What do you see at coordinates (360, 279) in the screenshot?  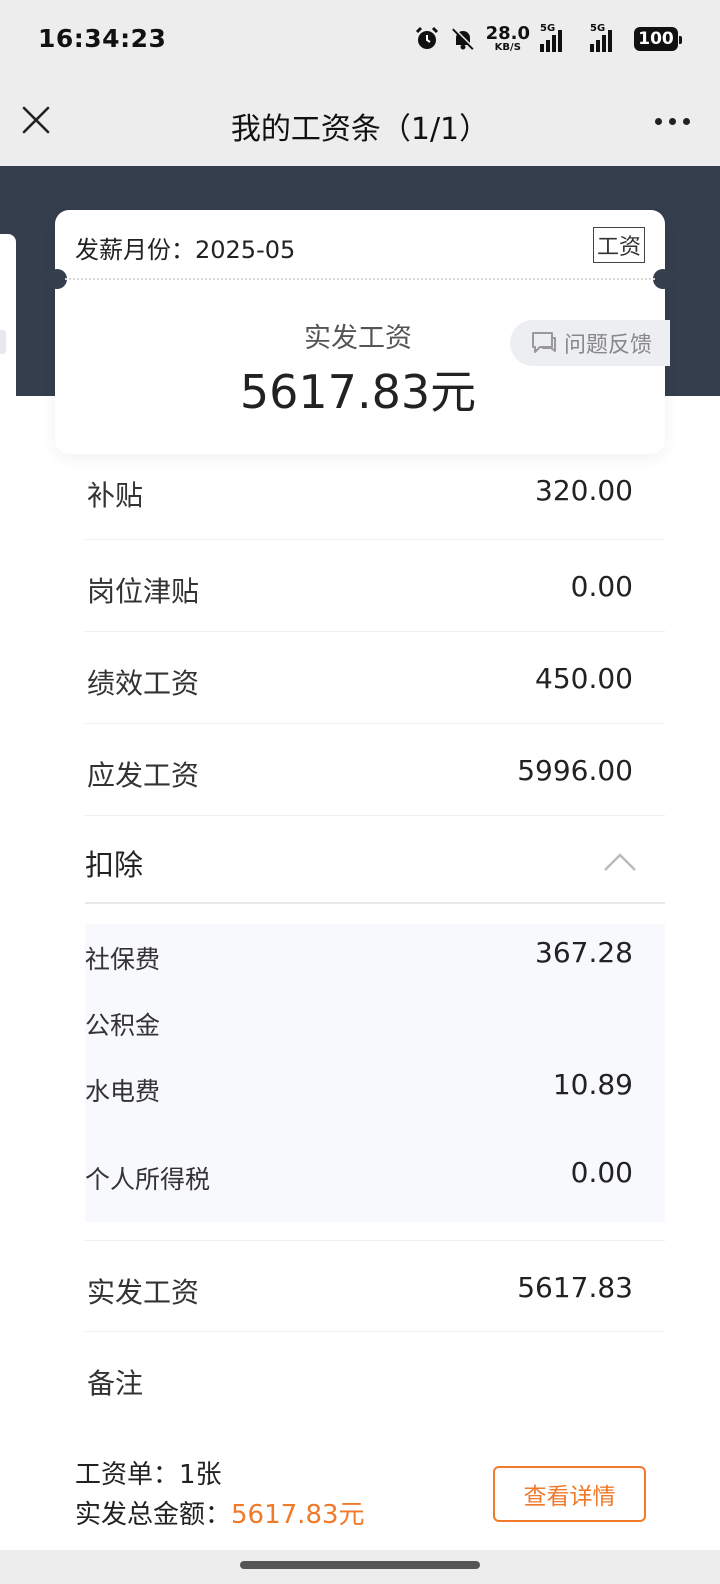 I see `card-divider` at bounding box center [360, 279].